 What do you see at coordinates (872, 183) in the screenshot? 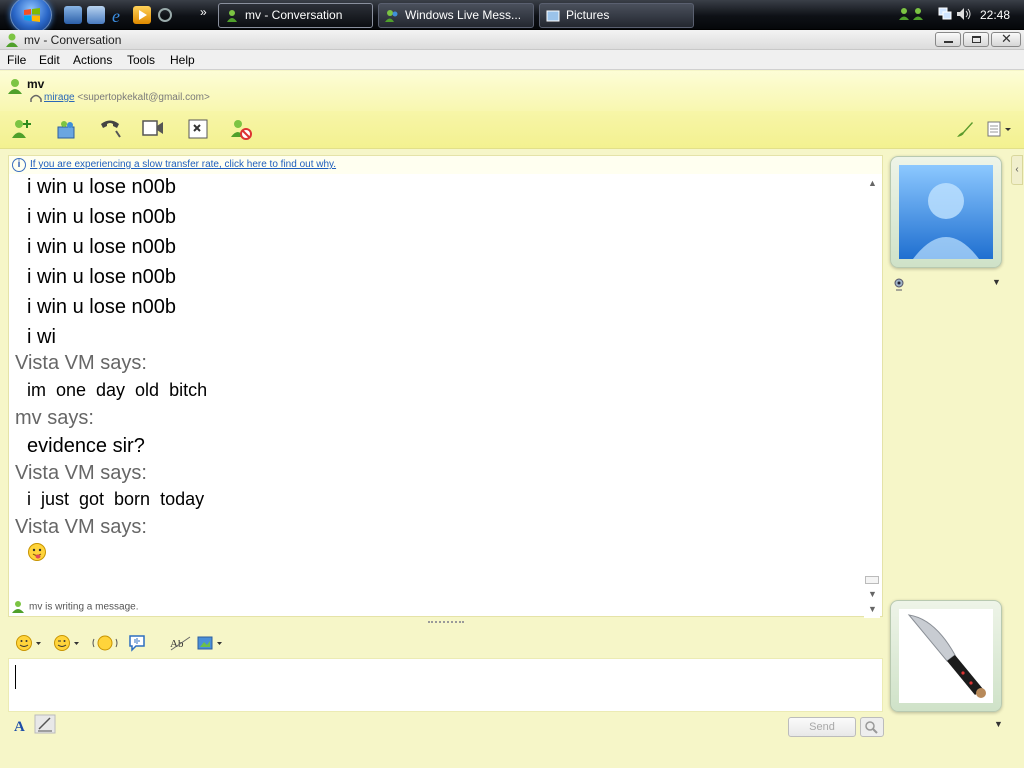
I see `scroll-up-icon: ▲` at bounding box center [872, 183].